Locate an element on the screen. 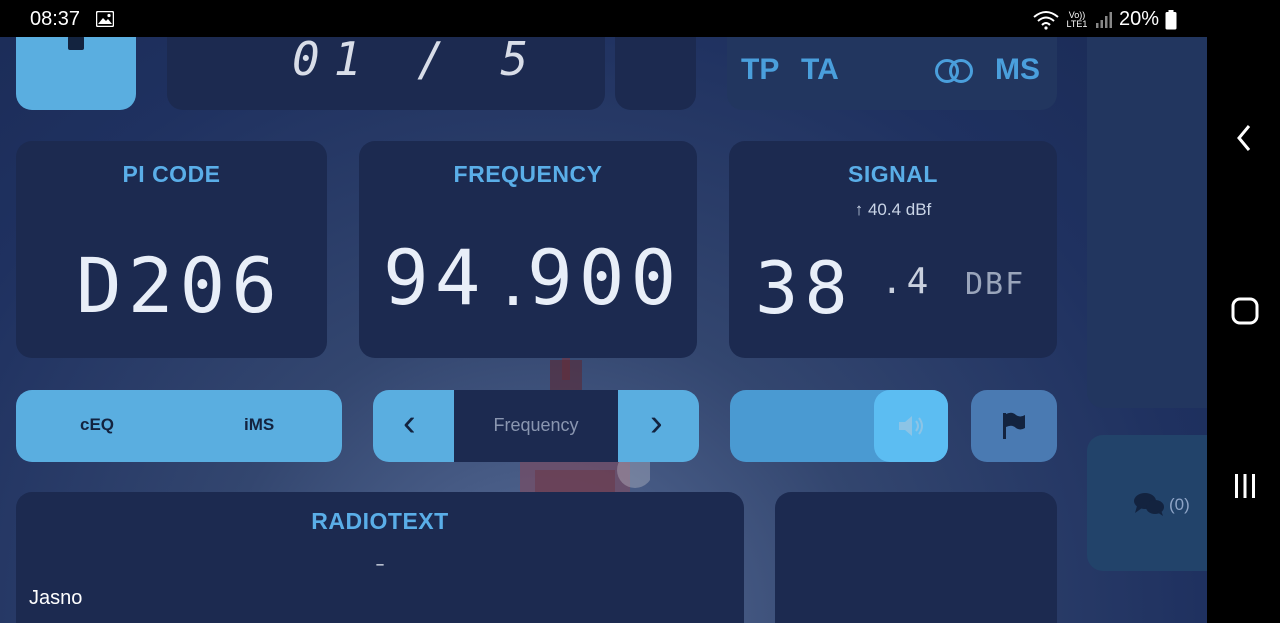 The width and height of the screenshot is (1280, 623). radiotext-title: RADIOTEXT is located at coordinates (380, 521).